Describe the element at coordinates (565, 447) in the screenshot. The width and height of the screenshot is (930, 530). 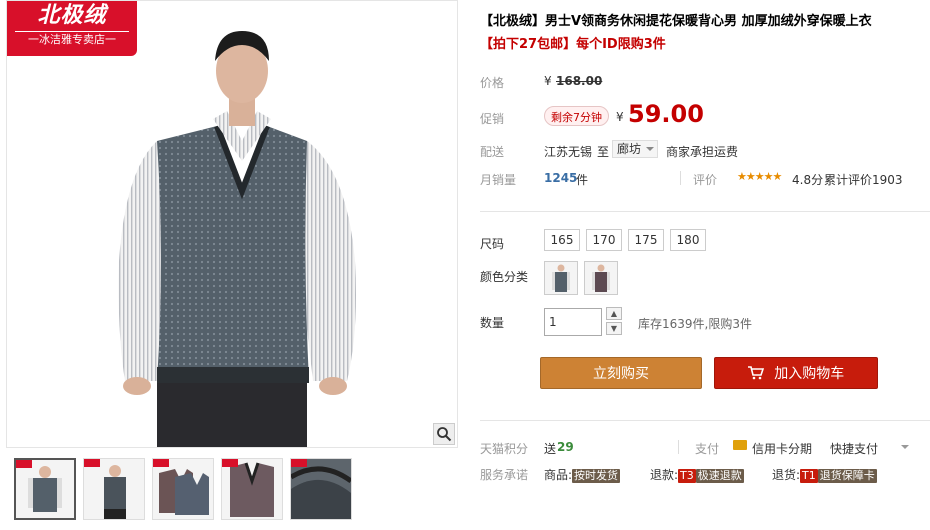
I see `points-value: 29` at that location.